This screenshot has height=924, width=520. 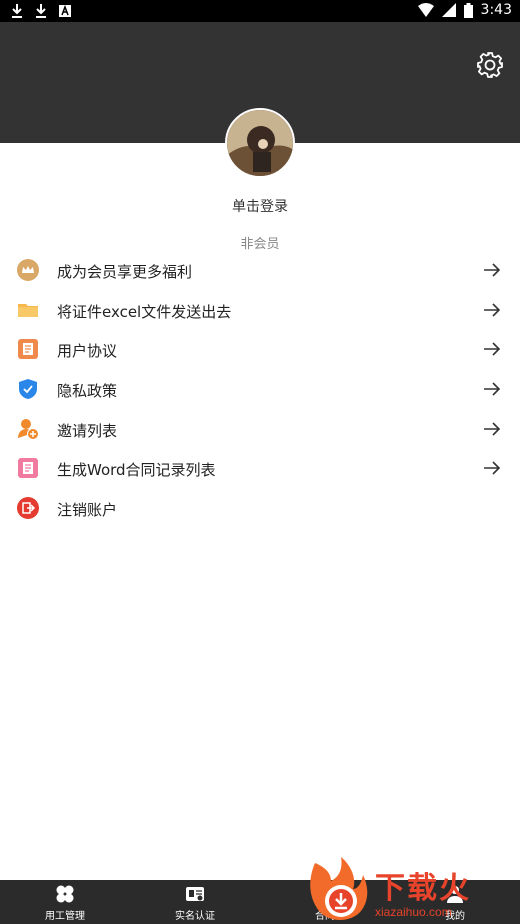 What do you see at coordinates (195, 902) in the screenshot?
I see `tab-real-name-verification: 实名认证` at bounding box center [195, 902].